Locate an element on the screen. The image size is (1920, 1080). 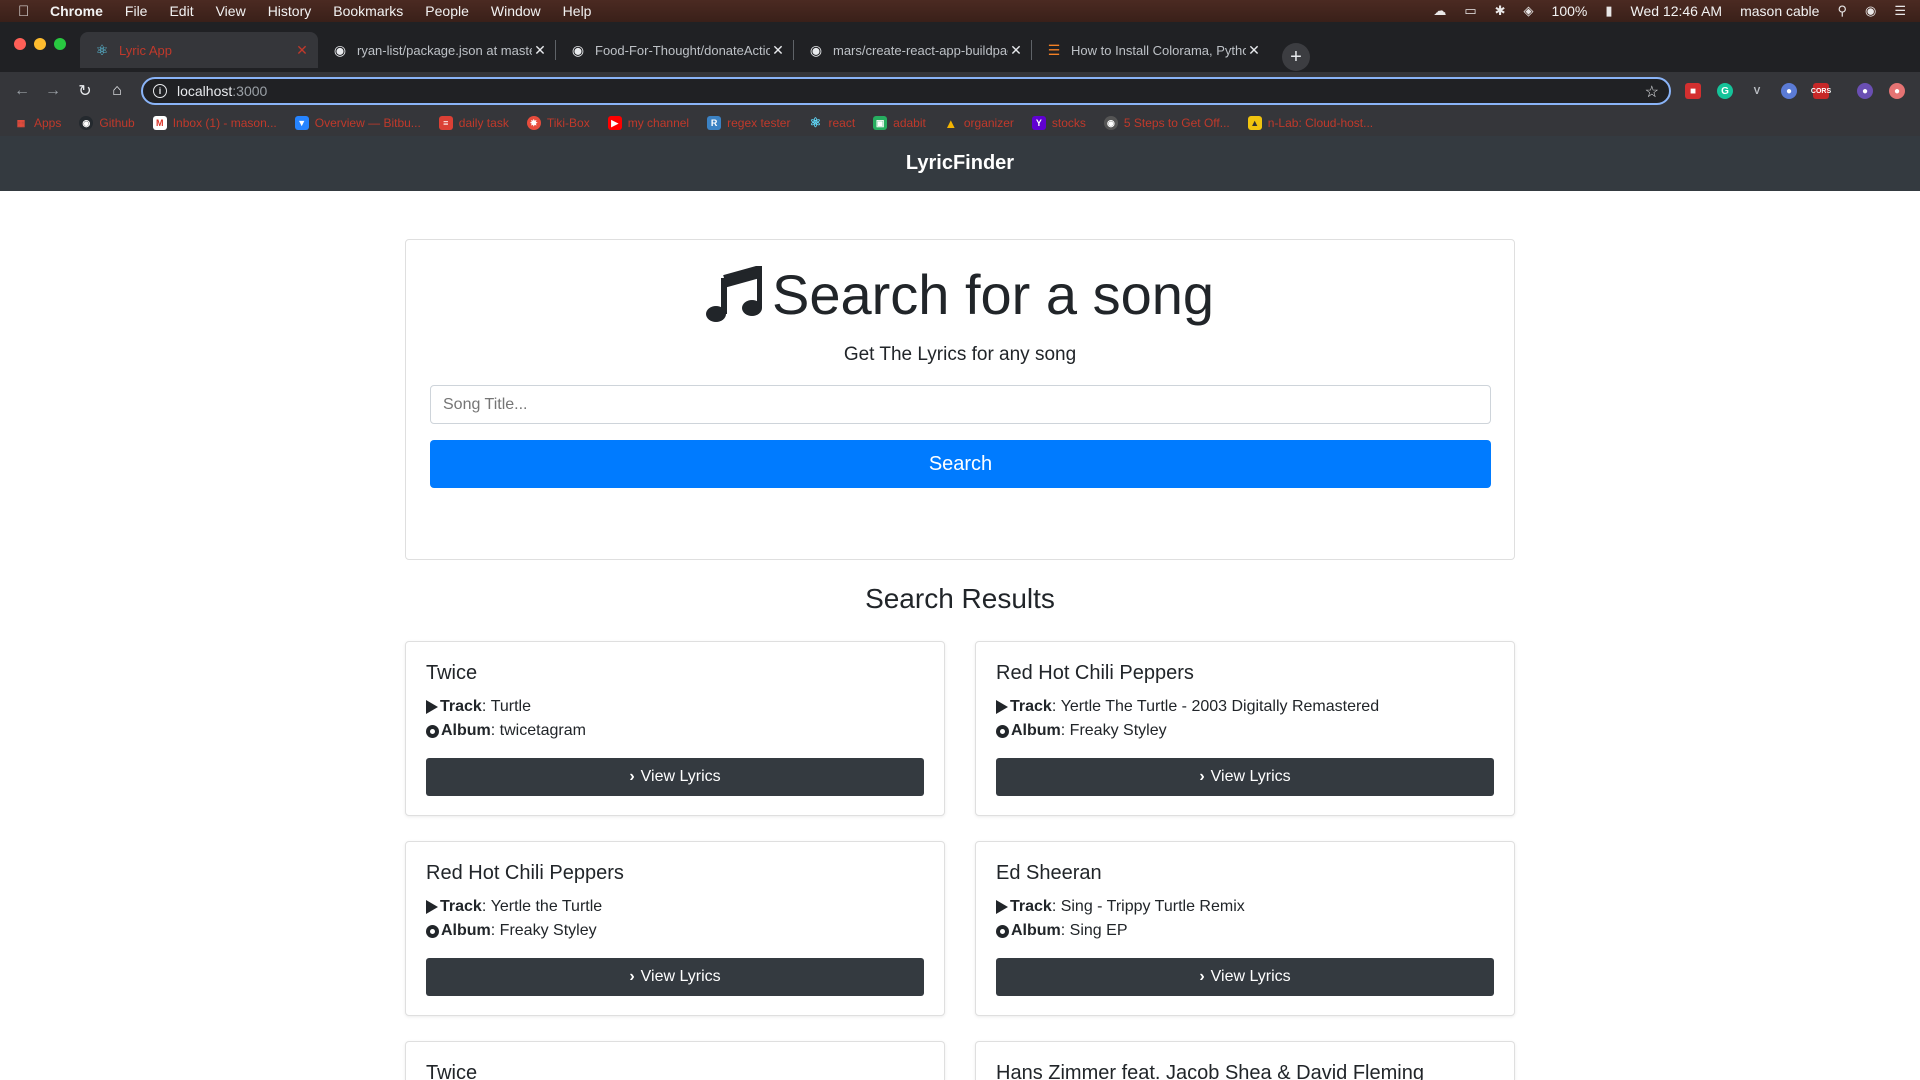
extension-grammarly-icon: G is located at coordinates (1725, 91).